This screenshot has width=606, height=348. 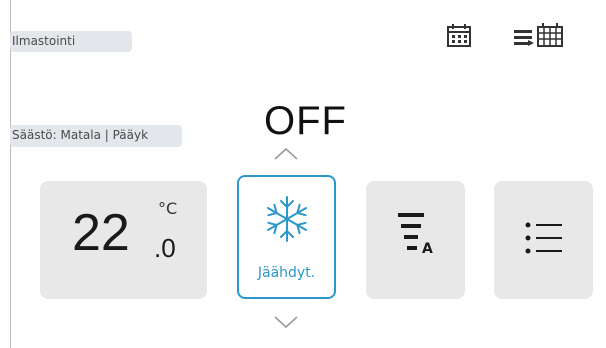 I want to click on fan-speed-button: A, so click(x=415, y=240).